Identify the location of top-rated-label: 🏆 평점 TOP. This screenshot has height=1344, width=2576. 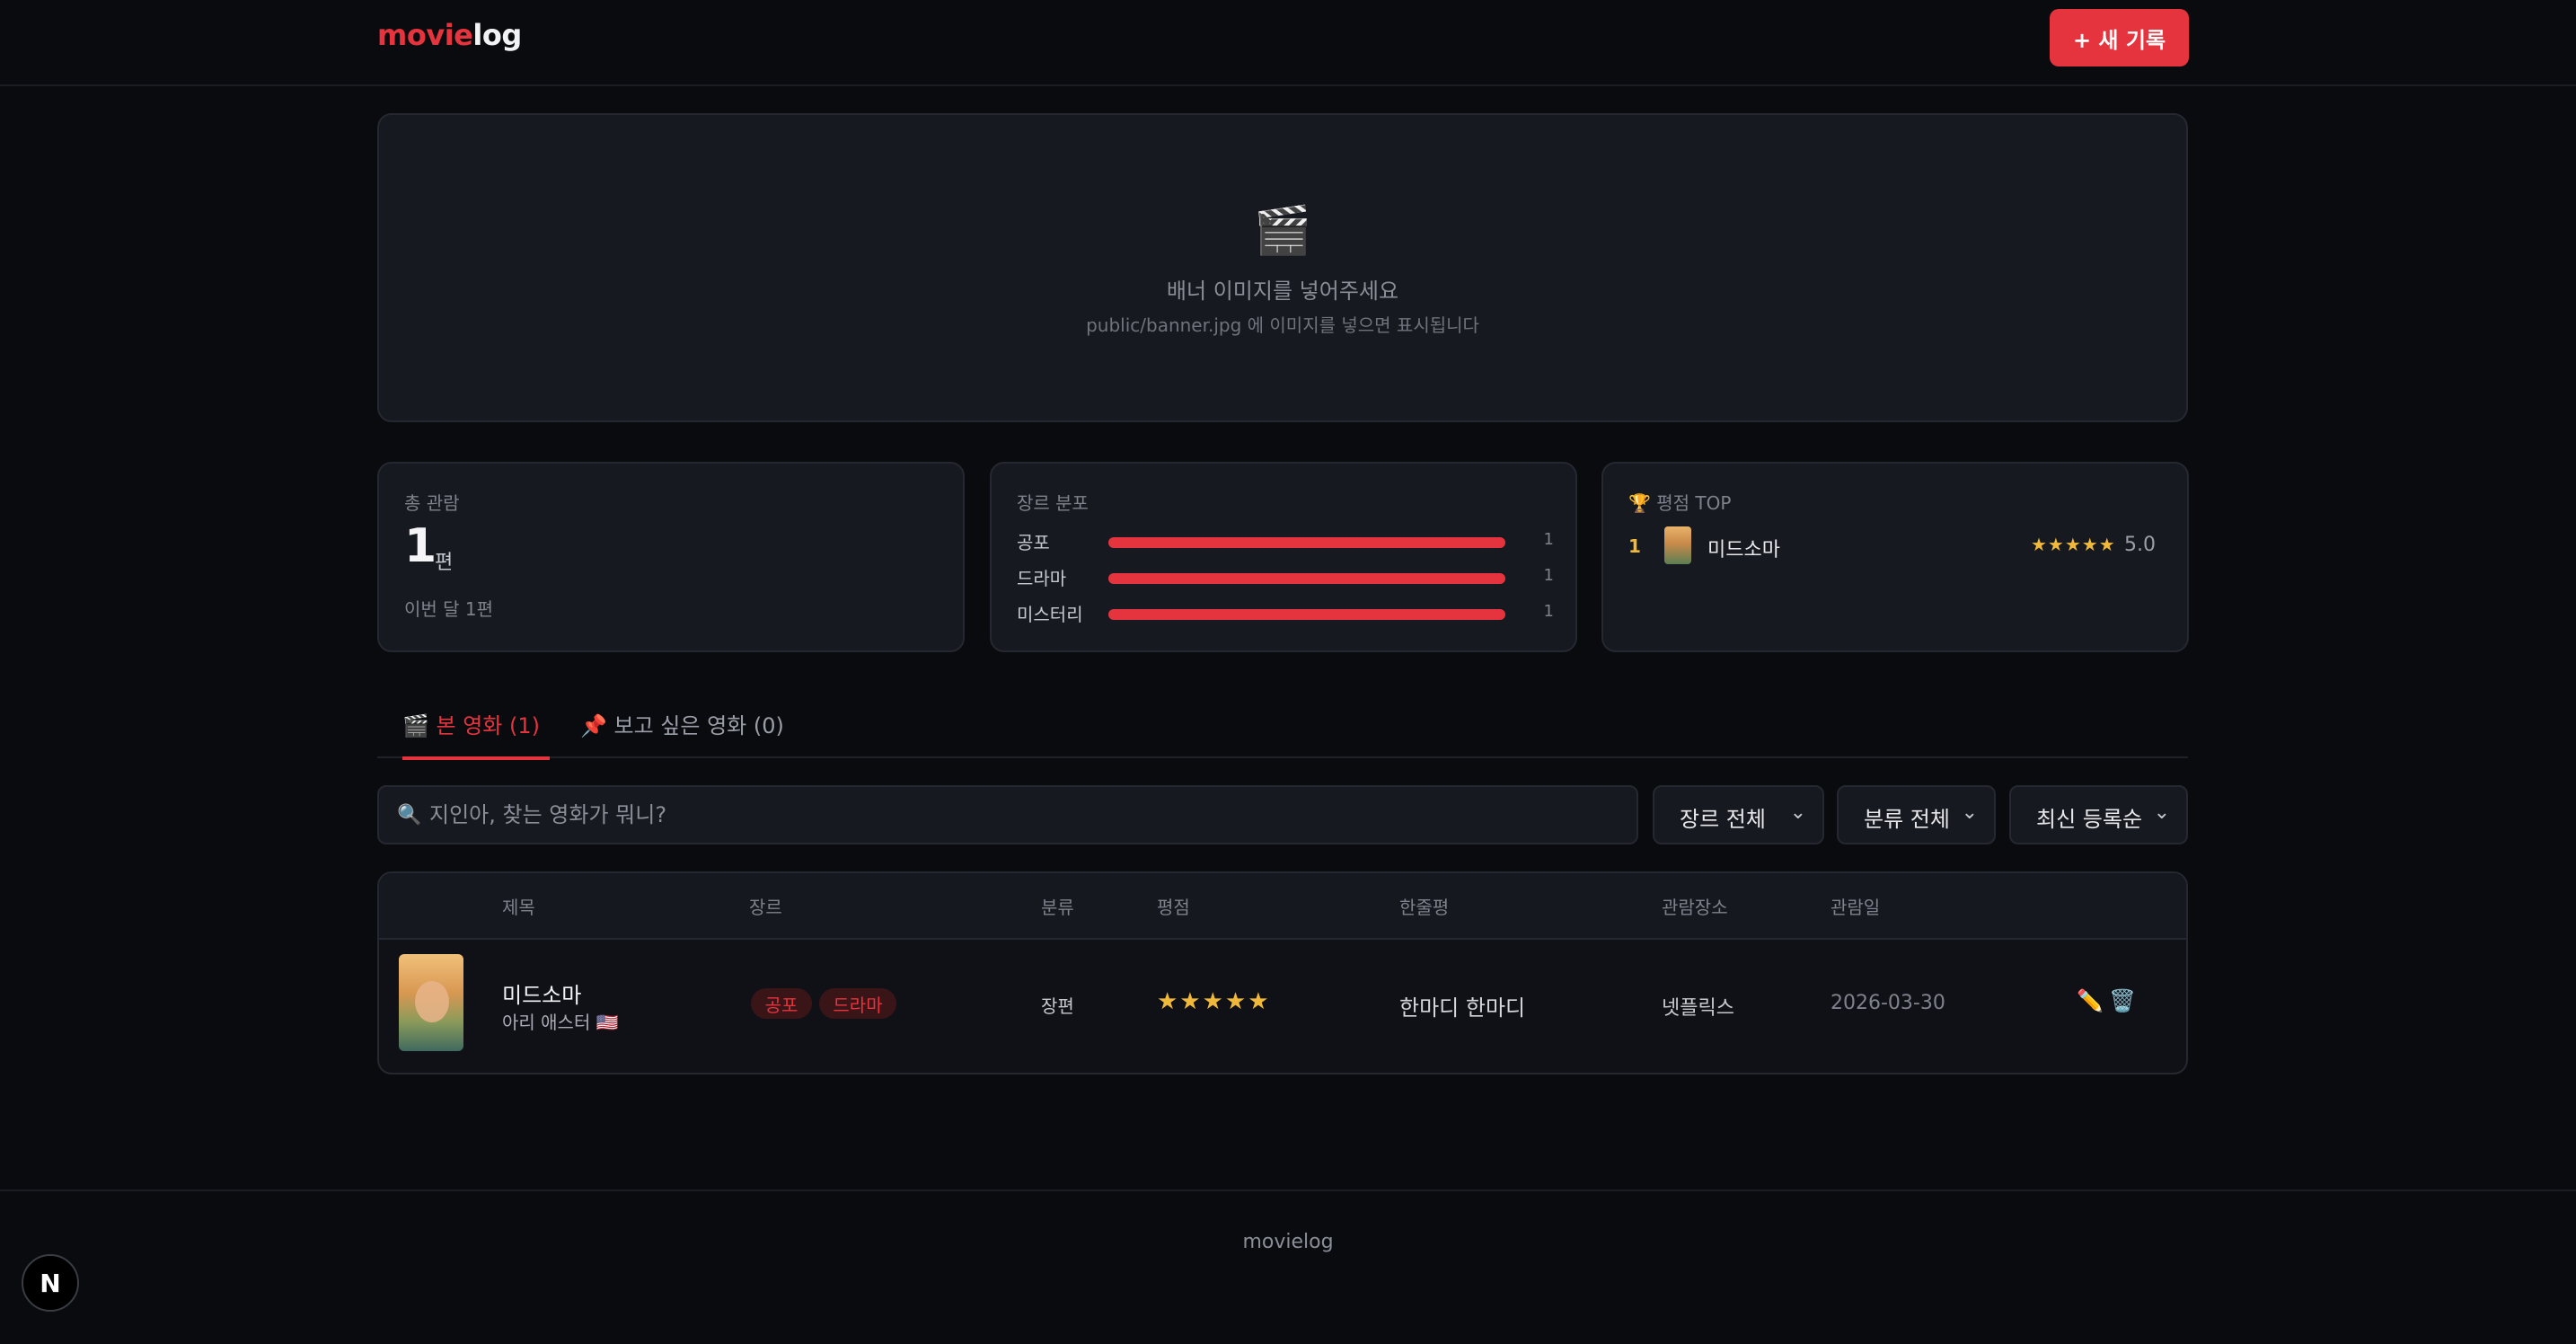
(1680, 503).